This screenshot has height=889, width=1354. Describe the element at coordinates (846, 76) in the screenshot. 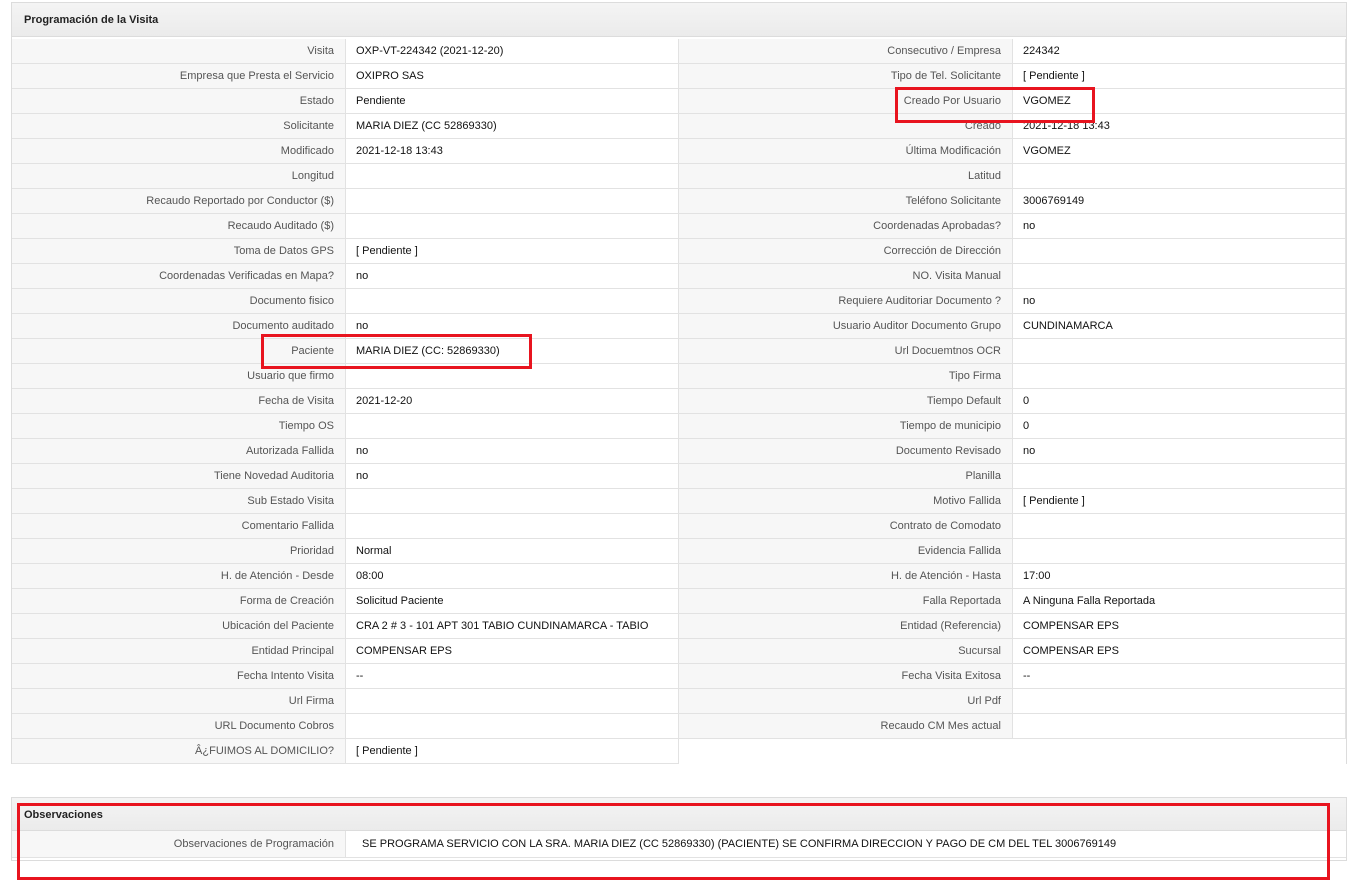

I see `field-label: Tipo de Tel. Solicitante` at that location.